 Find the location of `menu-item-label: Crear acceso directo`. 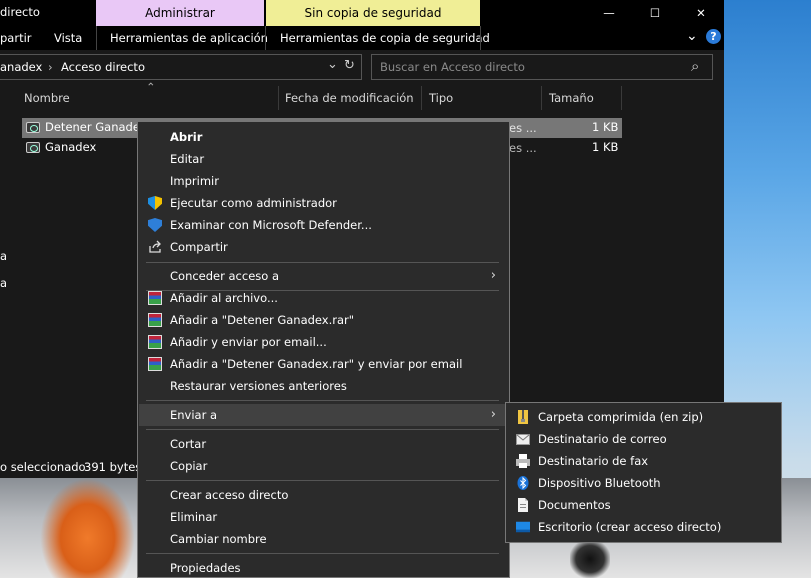

menu-item-label: Crear acceso directo is located at coordinates (229, 495).